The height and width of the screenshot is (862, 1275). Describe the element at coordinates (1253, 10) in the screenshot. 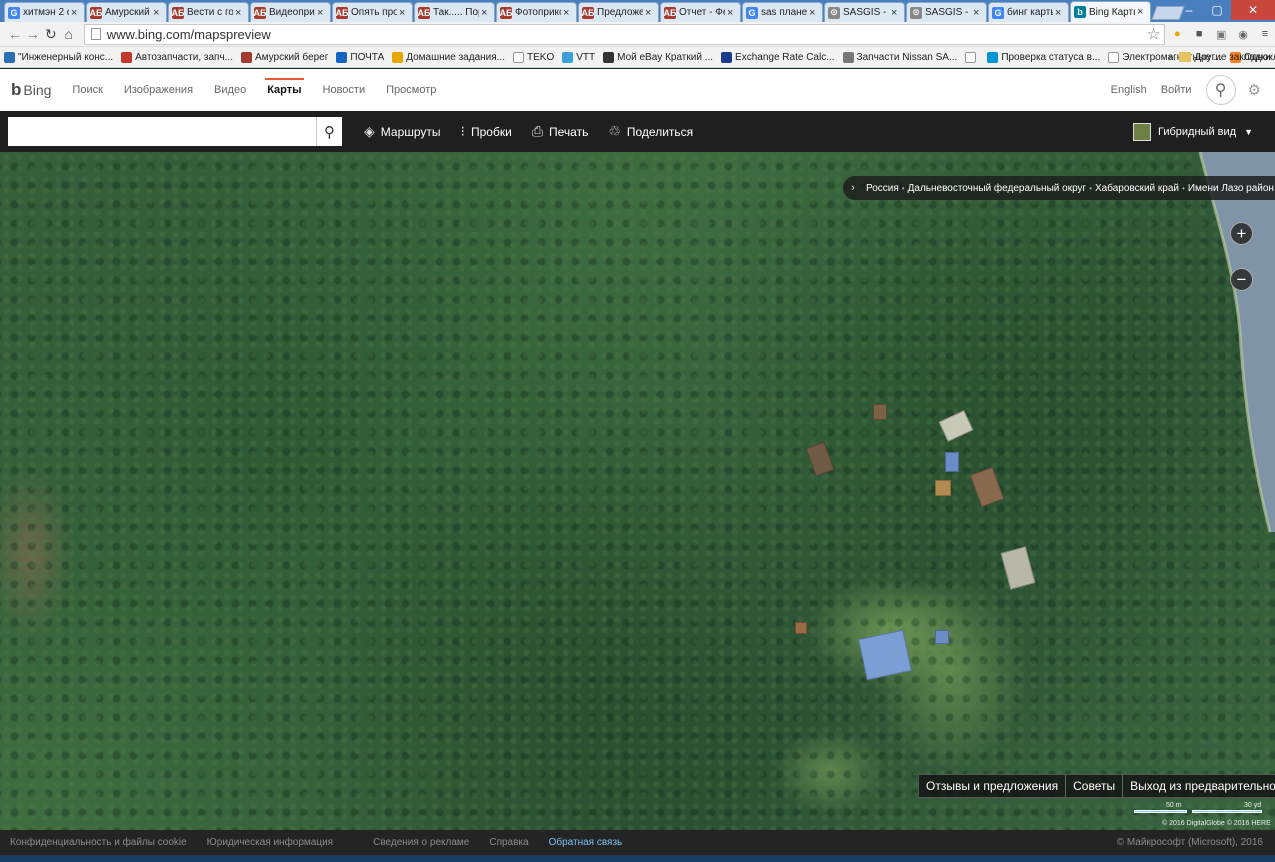

I see `close-window-icon: ✕` at that location.